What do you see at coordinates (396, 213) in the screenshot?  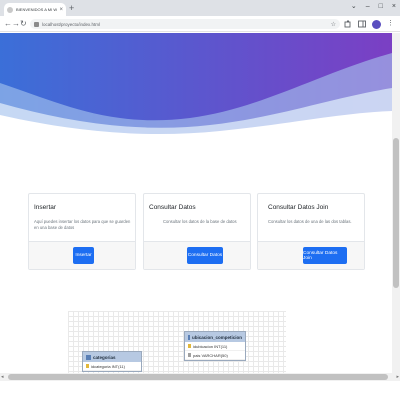 I see `vertical-scroll-thumb` at bounding box center [396, 213].